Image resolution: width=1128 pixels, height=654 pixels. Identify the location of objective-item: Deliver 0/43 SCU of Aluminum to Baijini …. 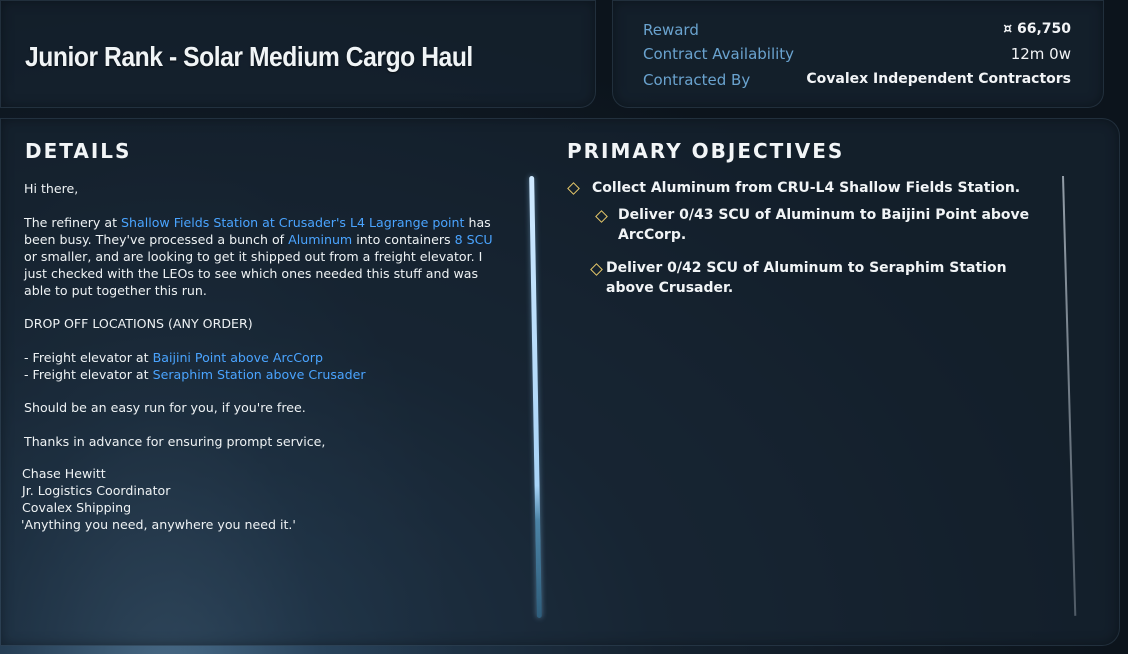
(824, 225).